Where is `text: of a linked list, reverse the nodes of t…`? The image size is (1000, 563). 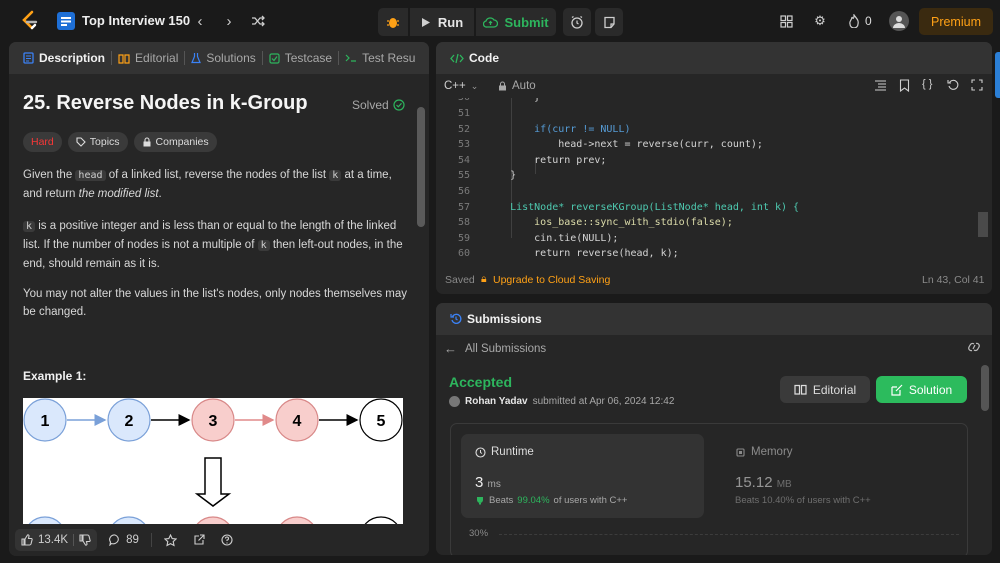 text: of a linked list, reverse the nodes of t… is located at coordinates (217, 175).